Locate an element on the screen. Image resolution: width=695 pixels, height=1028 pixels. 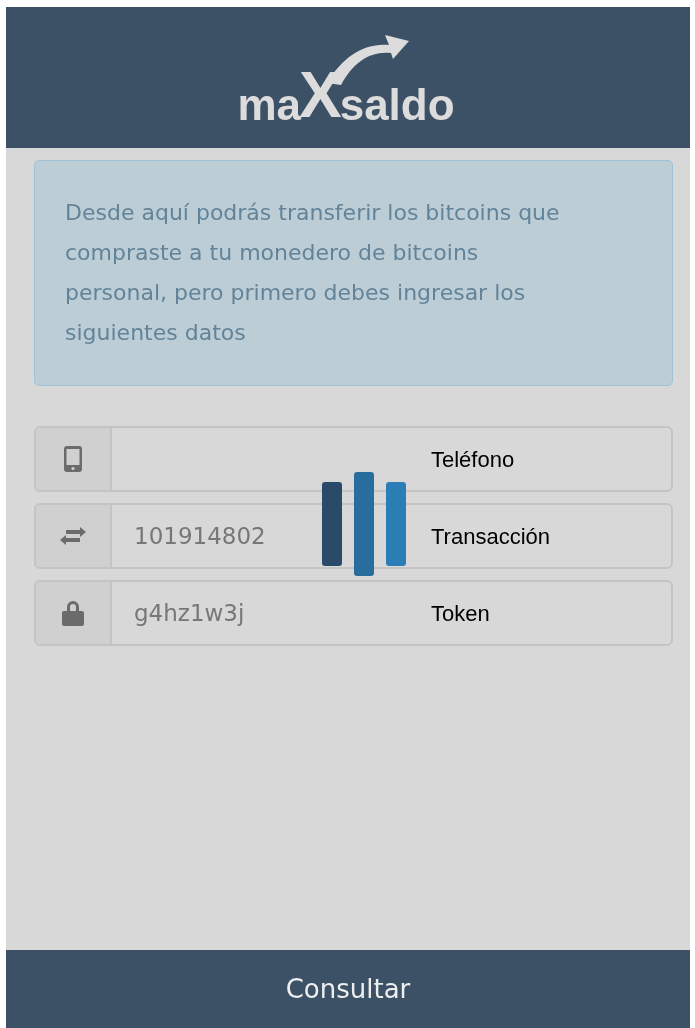
field-label: Token is located at coordinates (460, 613).